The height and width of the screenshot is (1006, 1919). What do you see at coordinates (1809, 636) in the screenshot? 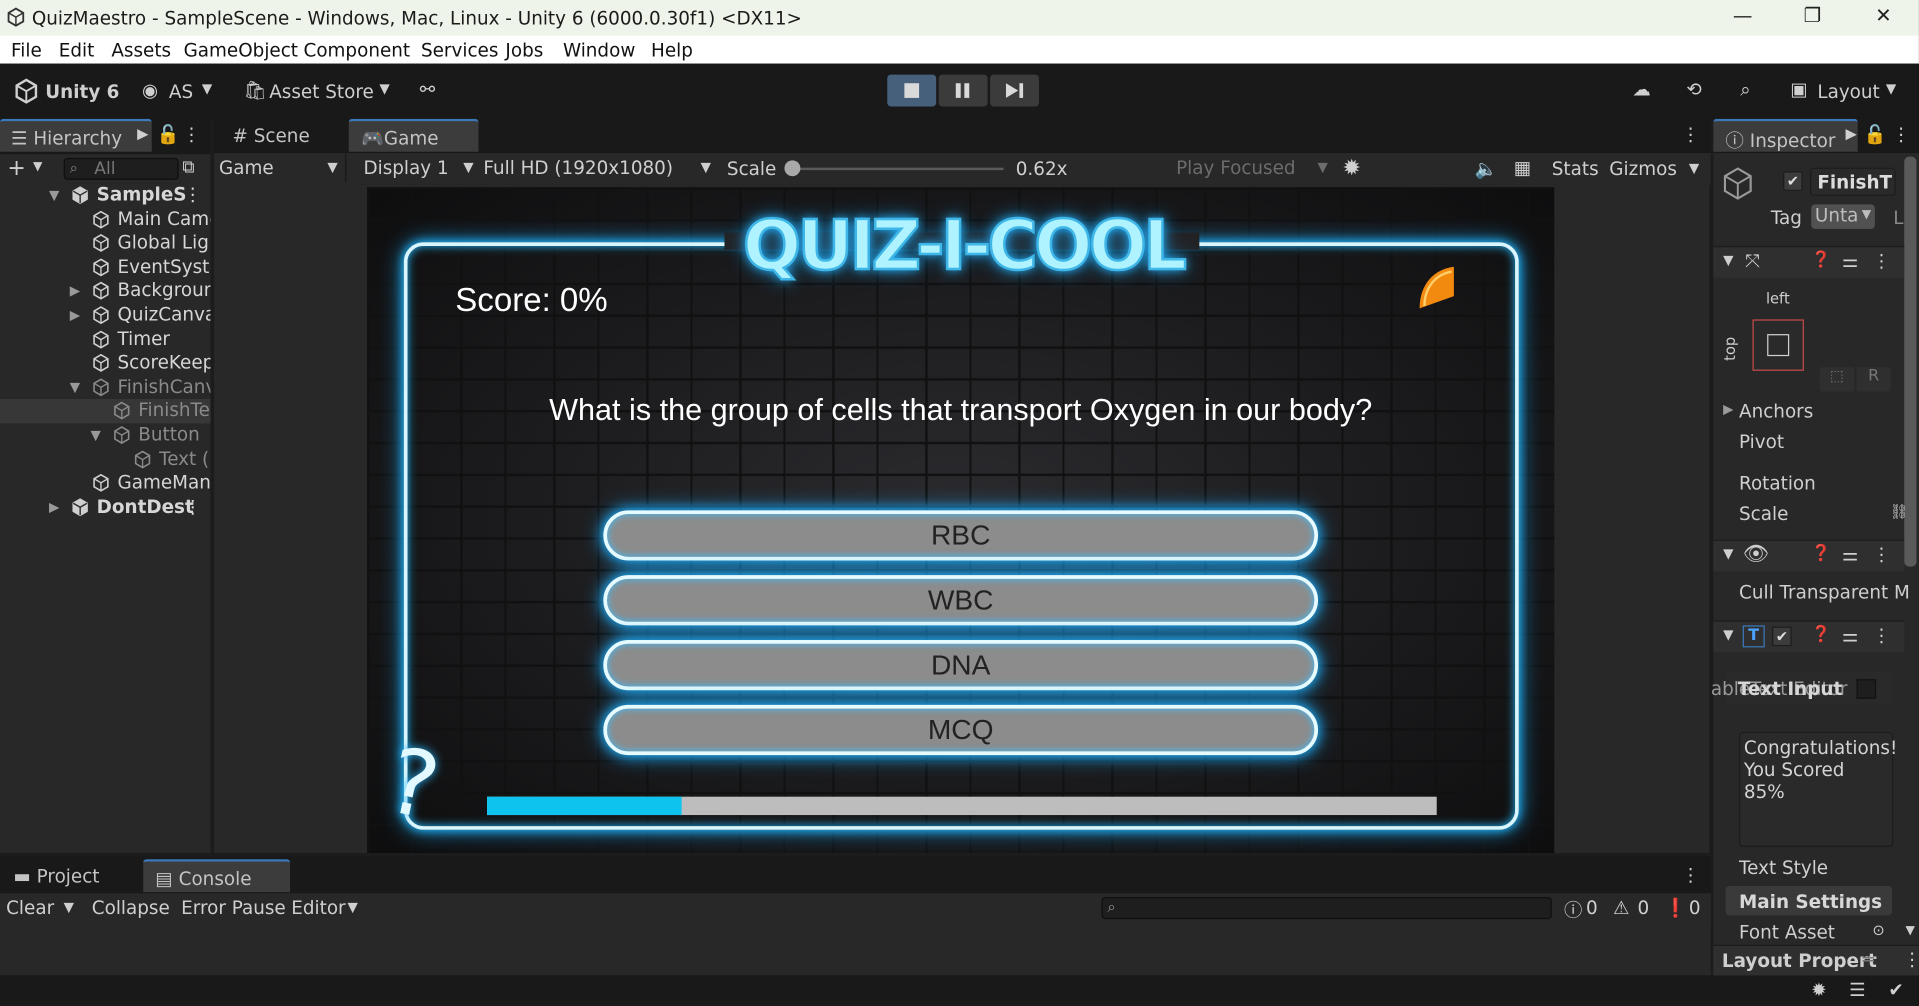
I see `textmeshpro-header: ▼ T ✔ ❓ ⚌ ⋮` at bounding box center [1809, 636].